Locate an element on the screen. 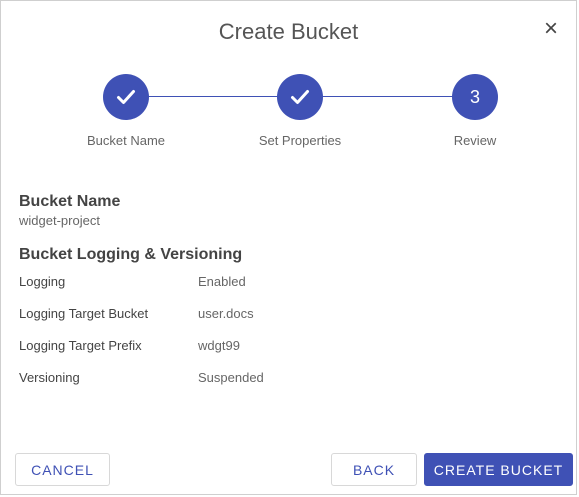 The image size is (579, 497). logging-label: Logging is located at coordinates (42, 281).